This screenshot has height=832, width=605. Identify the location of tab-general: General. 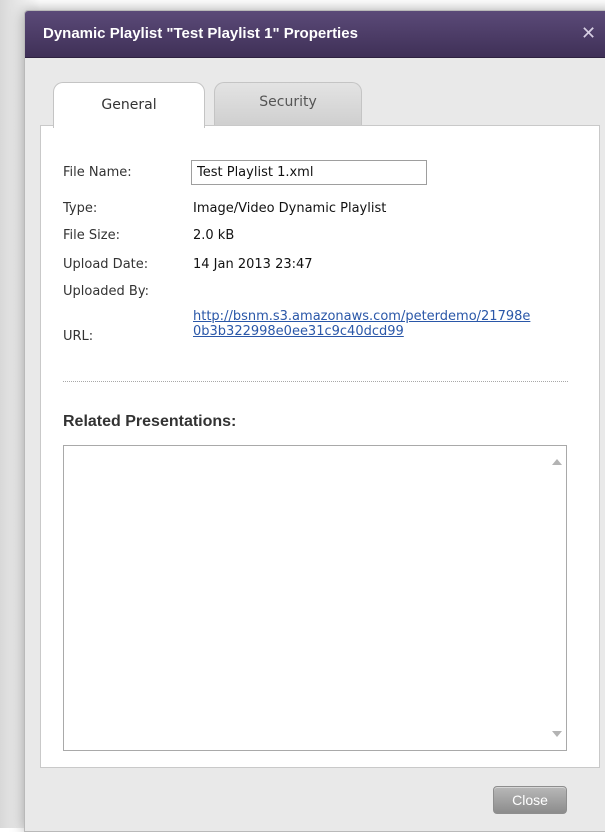
(129, 105).